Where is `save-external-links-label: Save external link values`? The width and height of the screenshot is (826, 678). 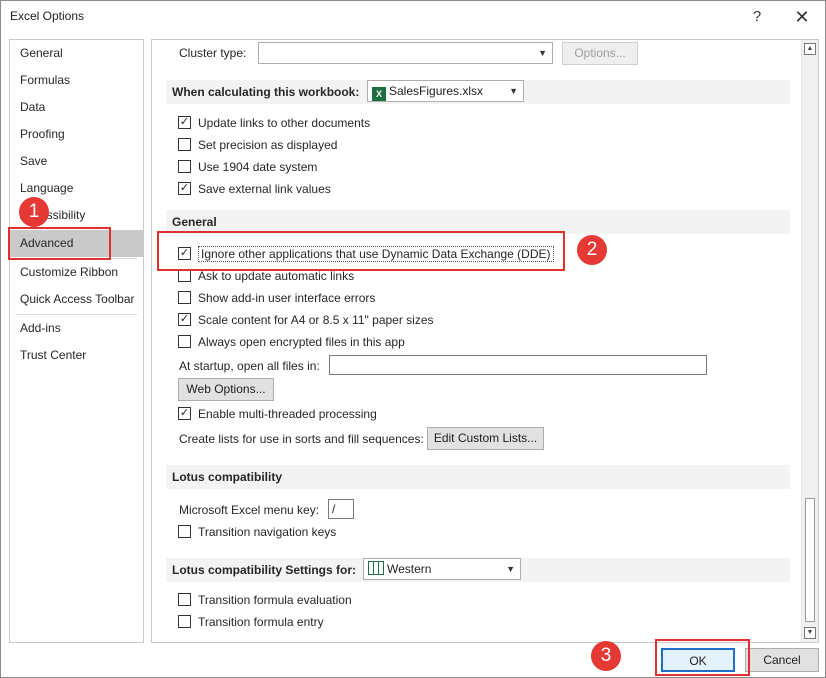
save-external-links-label: Save external link values is located at coordinates (264, 189).